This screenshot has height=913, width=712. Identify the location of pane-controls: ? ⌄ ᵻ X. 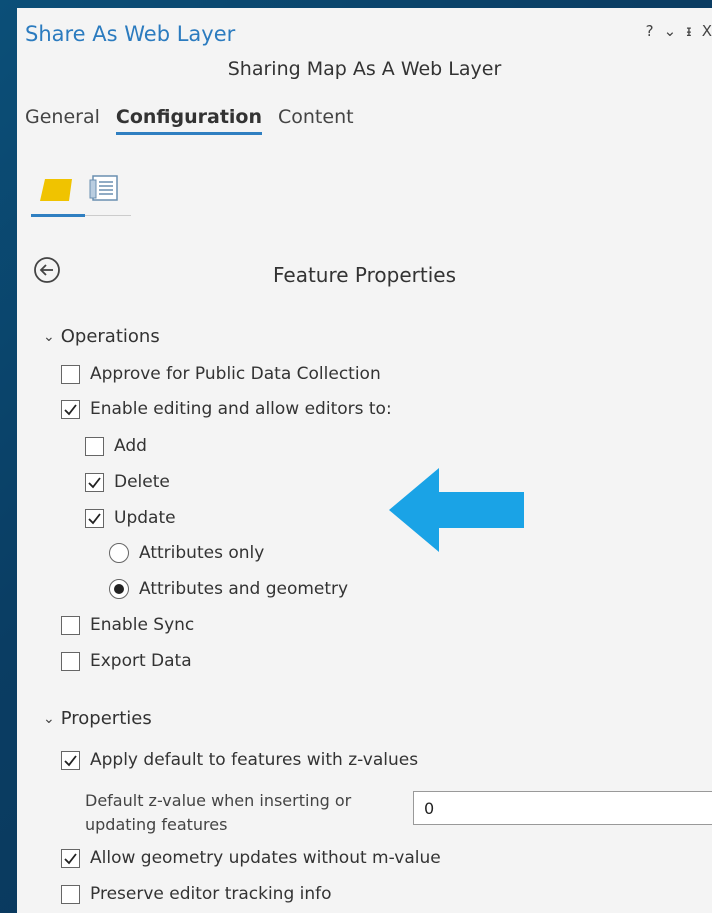
(679, 31).